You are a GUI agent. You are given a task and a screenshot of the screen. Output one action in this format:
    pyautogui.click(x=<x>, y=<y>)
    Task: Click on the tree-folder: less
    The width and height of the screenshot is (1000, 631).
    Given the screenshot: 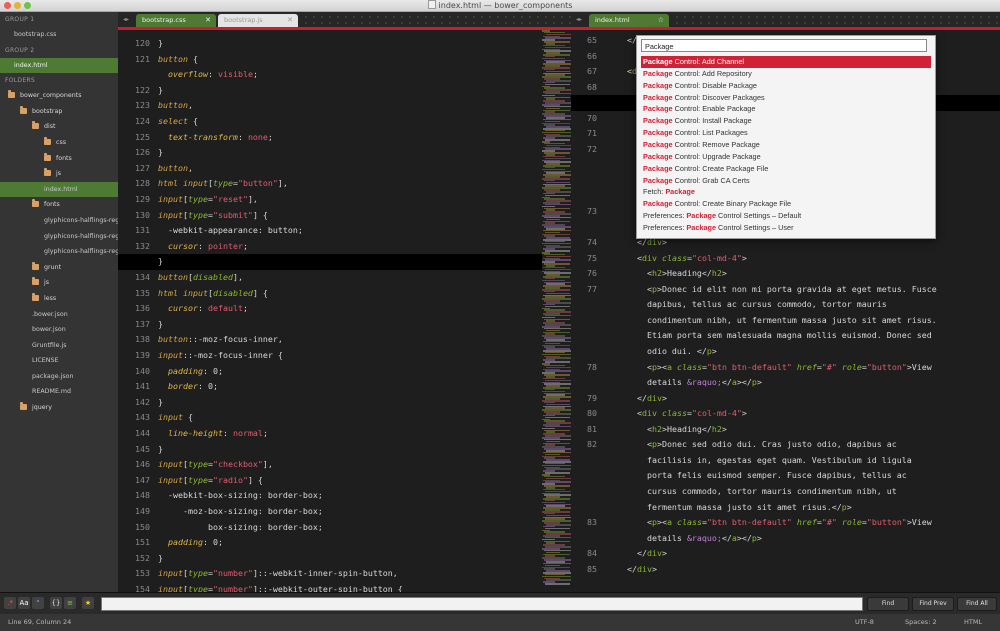 What is the action you would take?
    pyautogui.click(x=59, y=299)
    